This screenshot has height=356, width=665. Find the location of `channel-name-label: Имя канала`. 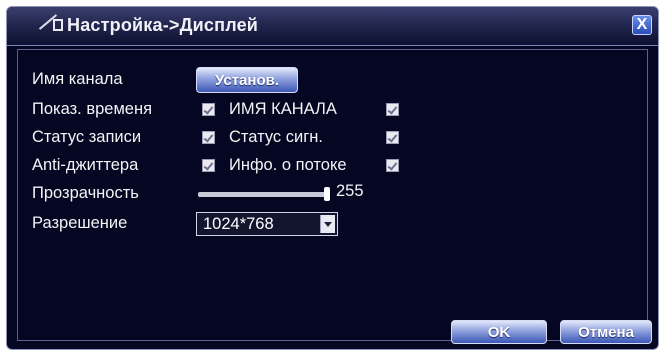

channel-name-label: Имя канала is located at coordinates (77, 79).